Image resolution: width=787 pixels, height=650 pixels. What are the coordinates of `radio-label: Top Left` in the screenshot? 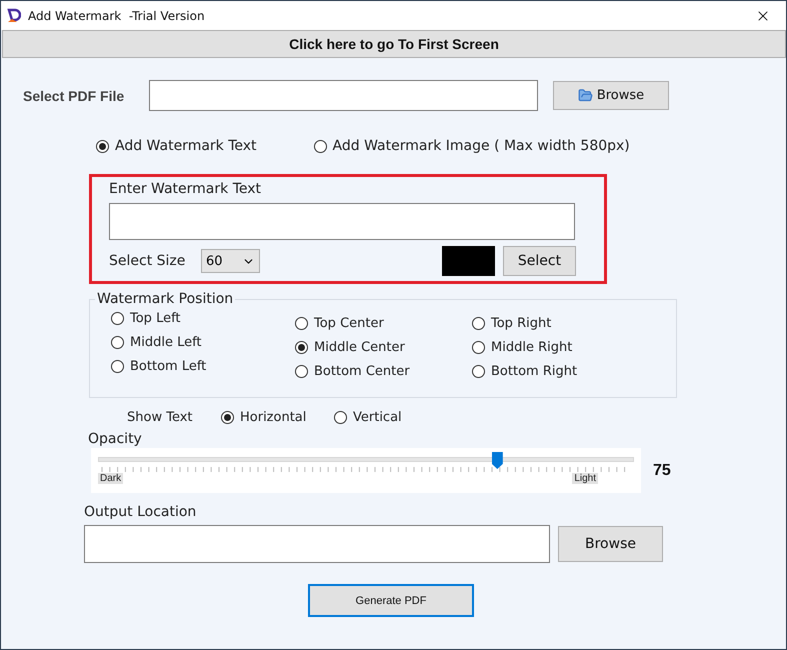 It's located at (155, 318).